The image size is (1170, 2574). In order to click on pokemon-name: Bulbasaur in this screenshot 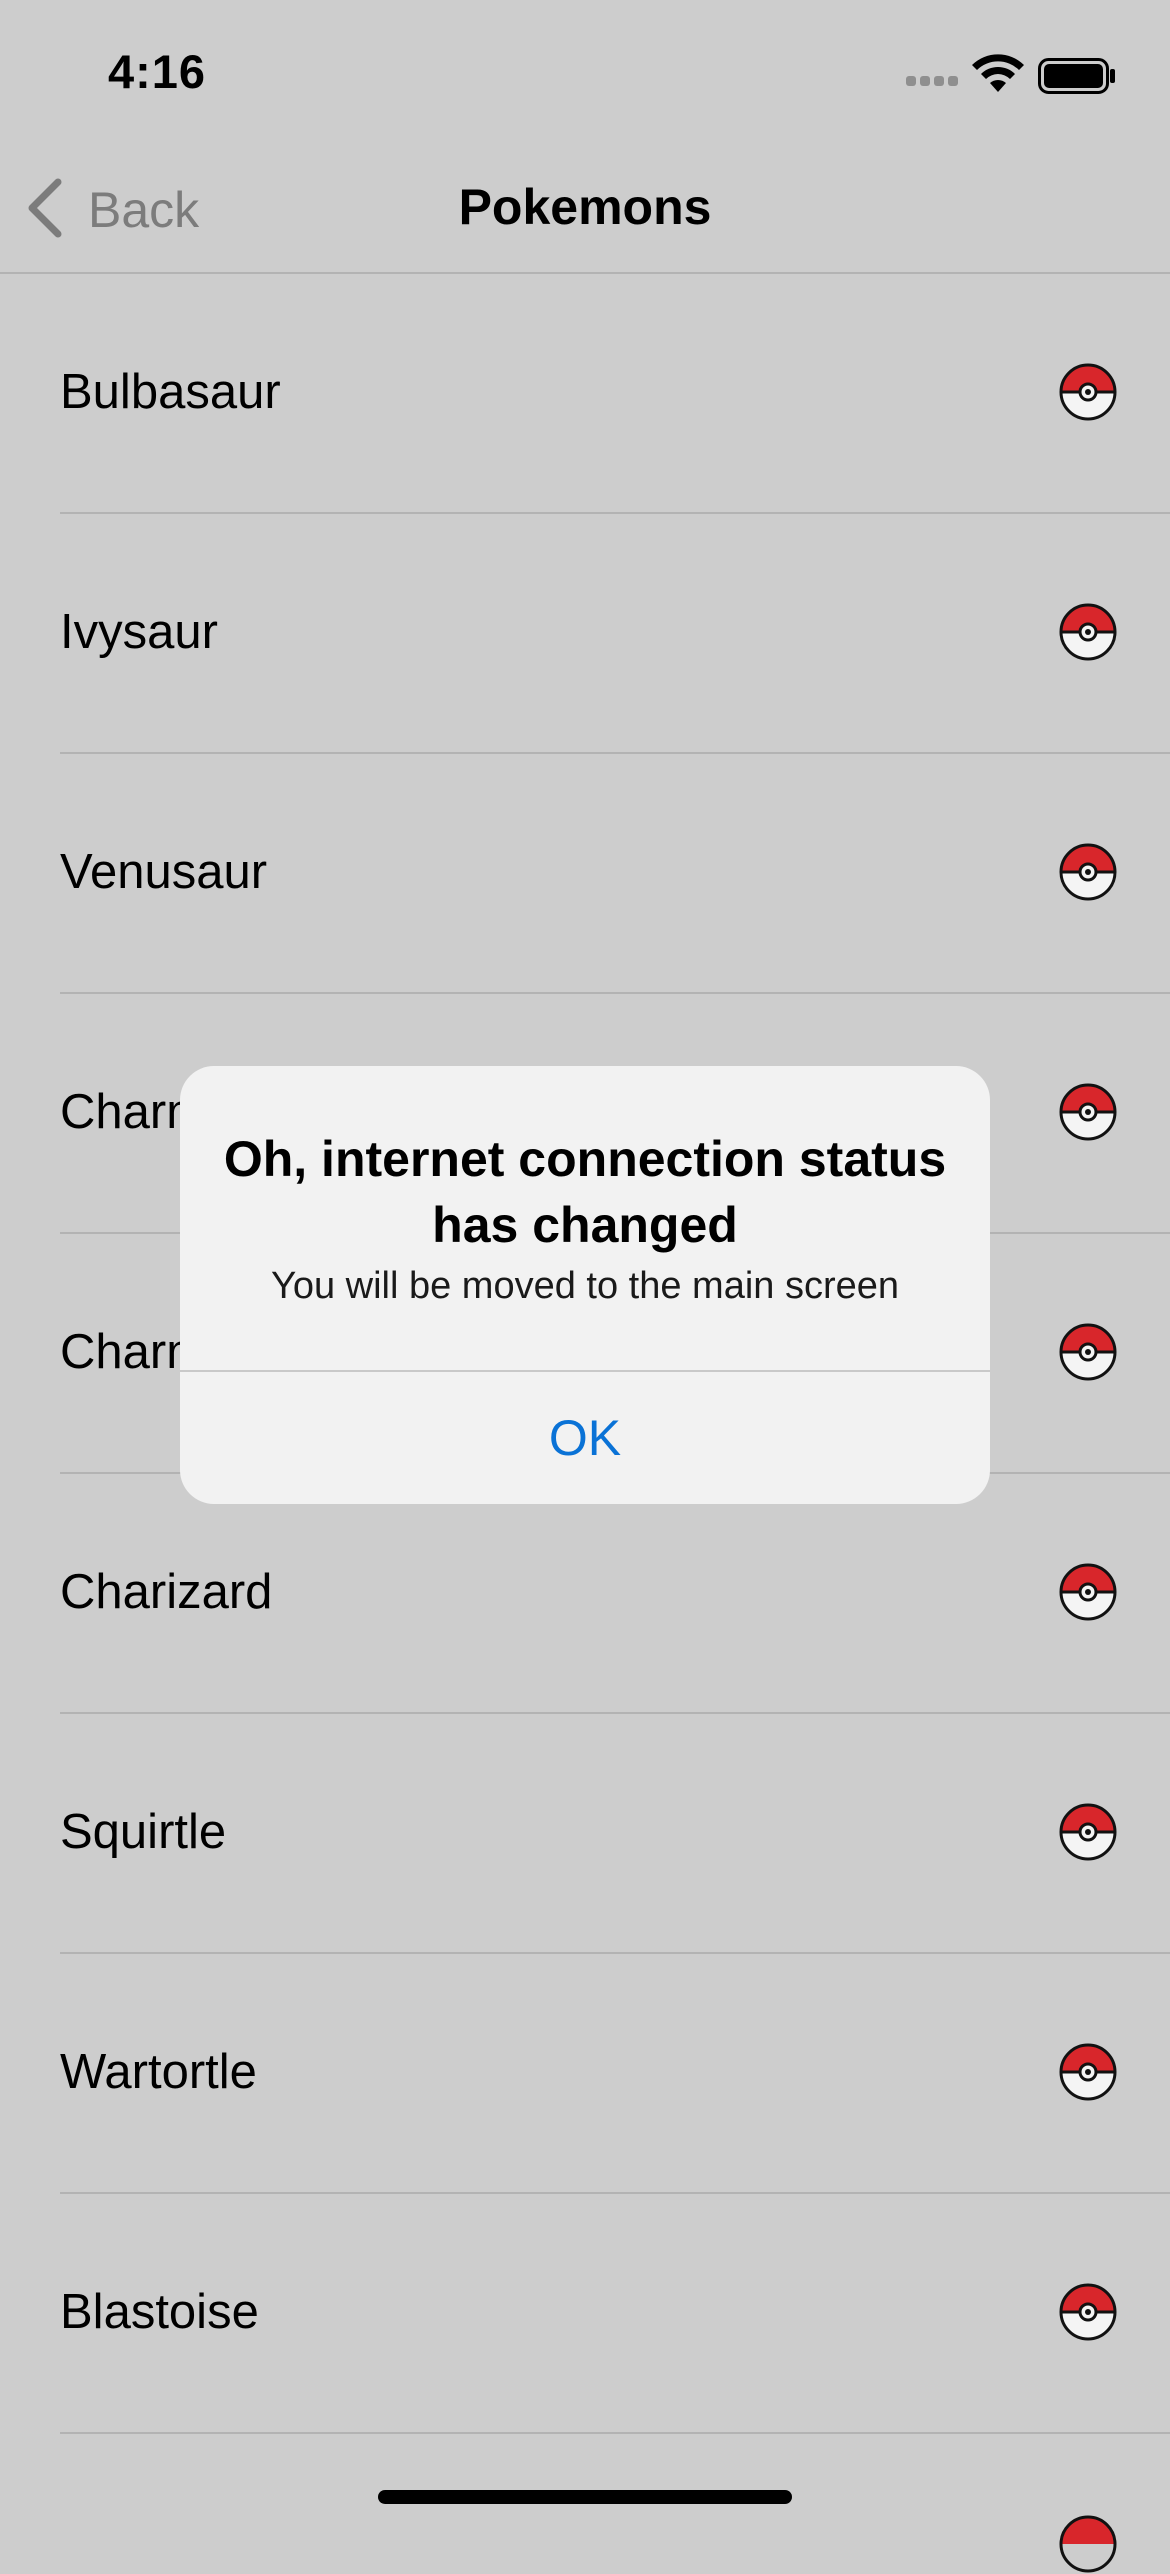, I will do `click(170, 392)`.